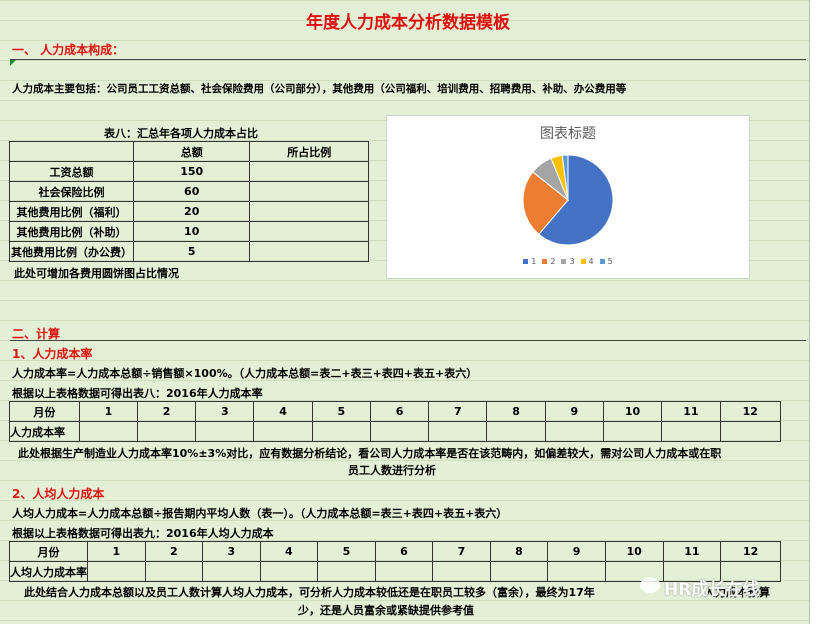 Image resolution: width=816 pixels, height=624 pixels. What do you see at coordinates (68, 50) in the screenshot?
I see `section1-heading: 一、 人力成本构成：` at bounding box center [68, 50].